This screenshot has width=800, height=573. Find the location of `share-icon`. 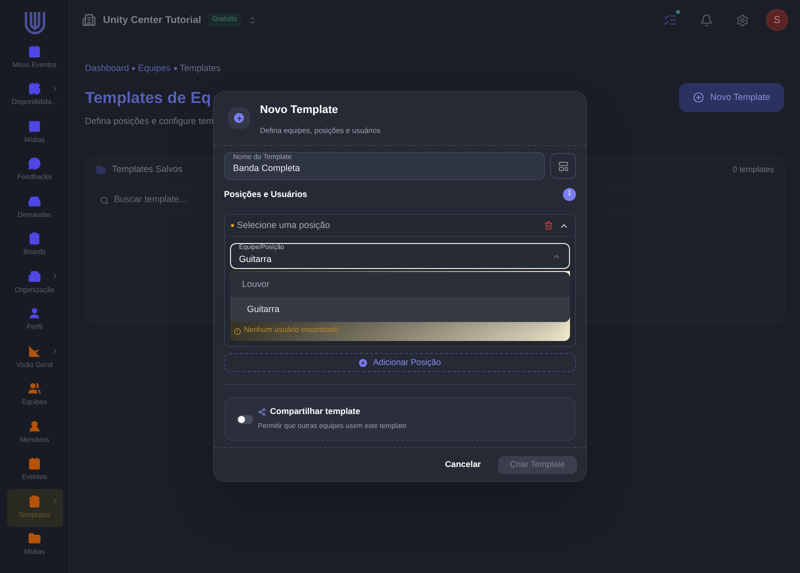

share-icon is located at coordinates (262, 412).